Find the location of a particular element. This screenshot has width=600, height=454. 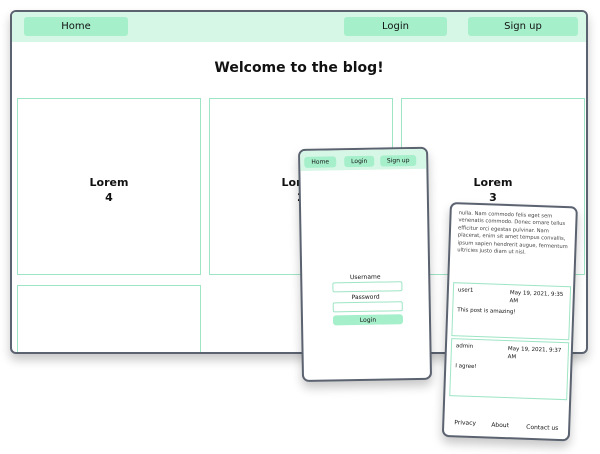

footer-contact-link: Contact us is located at coordinates (542, 428).